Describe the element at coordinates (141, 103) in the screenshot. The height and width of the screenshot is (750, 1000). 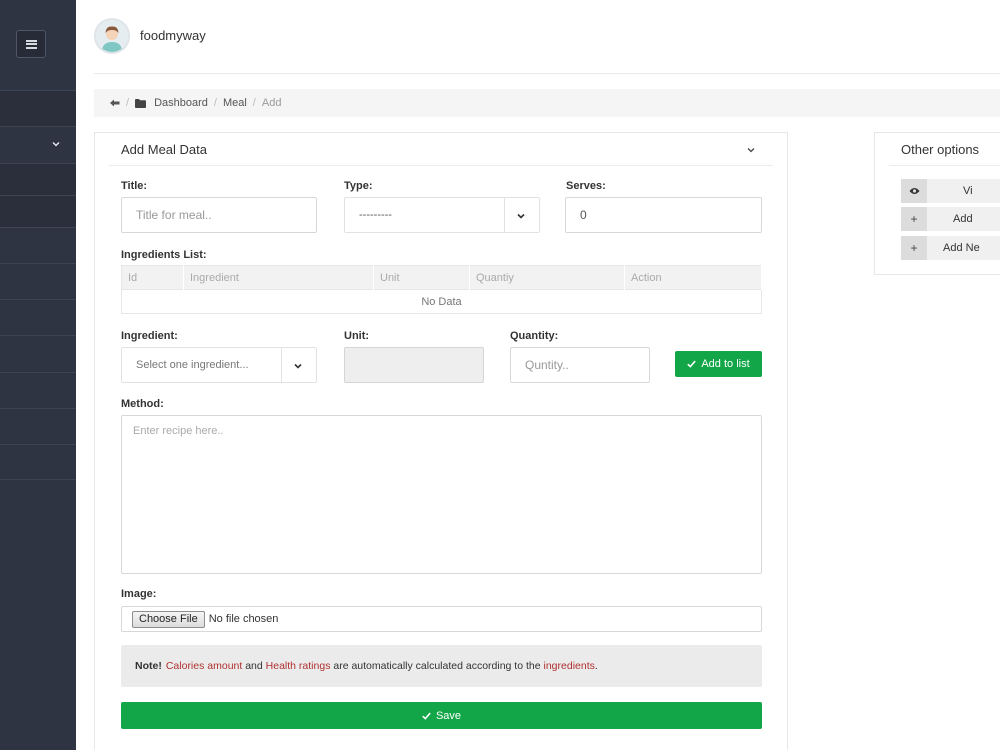
I see `folder-icon` at that location.